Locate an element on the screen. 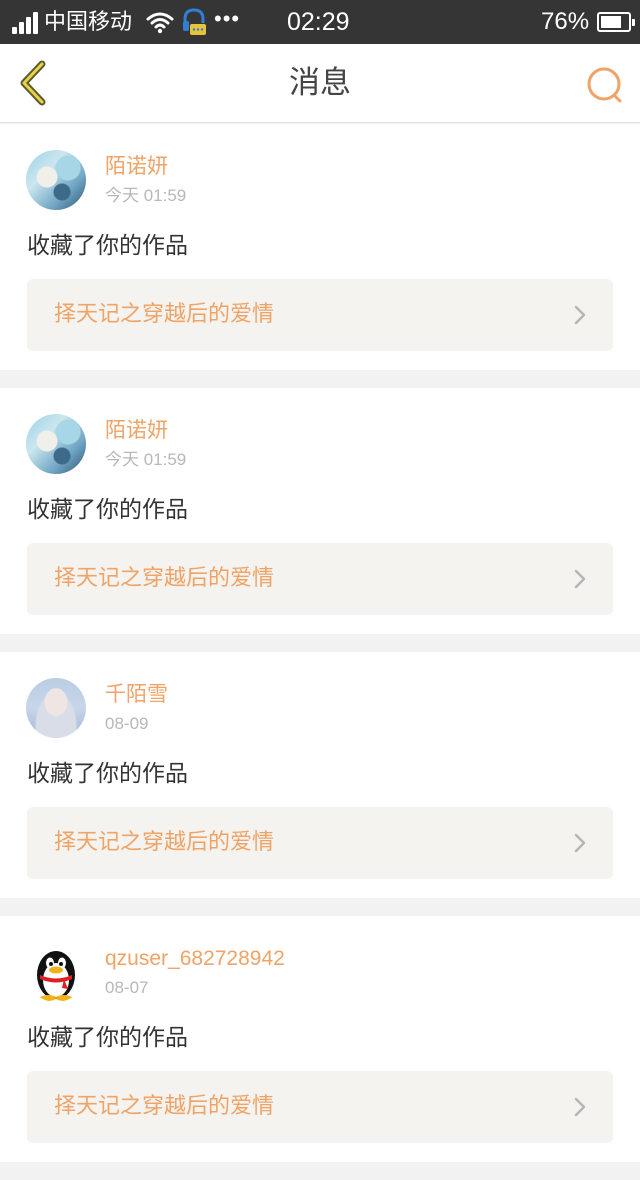  girl-photo-avatar is located at coordinates (56, 708).